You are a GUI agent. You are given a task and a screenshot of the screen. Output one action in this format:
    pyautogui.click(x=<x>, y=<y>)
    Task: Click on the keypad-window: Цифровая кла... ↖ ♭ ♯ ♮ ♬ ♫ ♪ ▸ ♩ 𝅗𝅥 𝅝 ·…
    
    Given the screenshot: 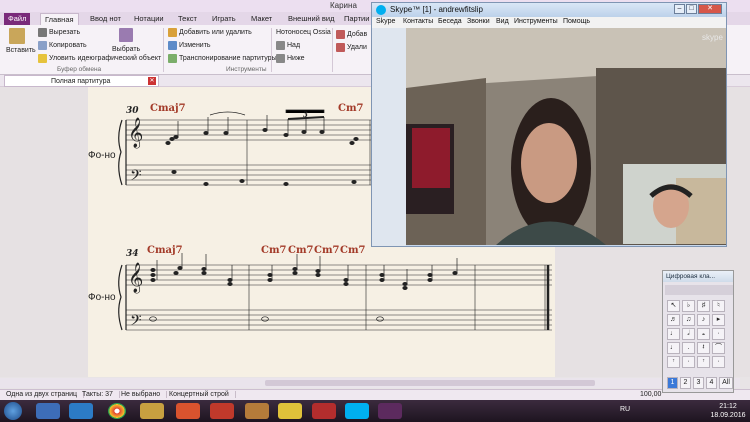 What is the action you would take?
    pyautogui.click(x=698, y=331)
    